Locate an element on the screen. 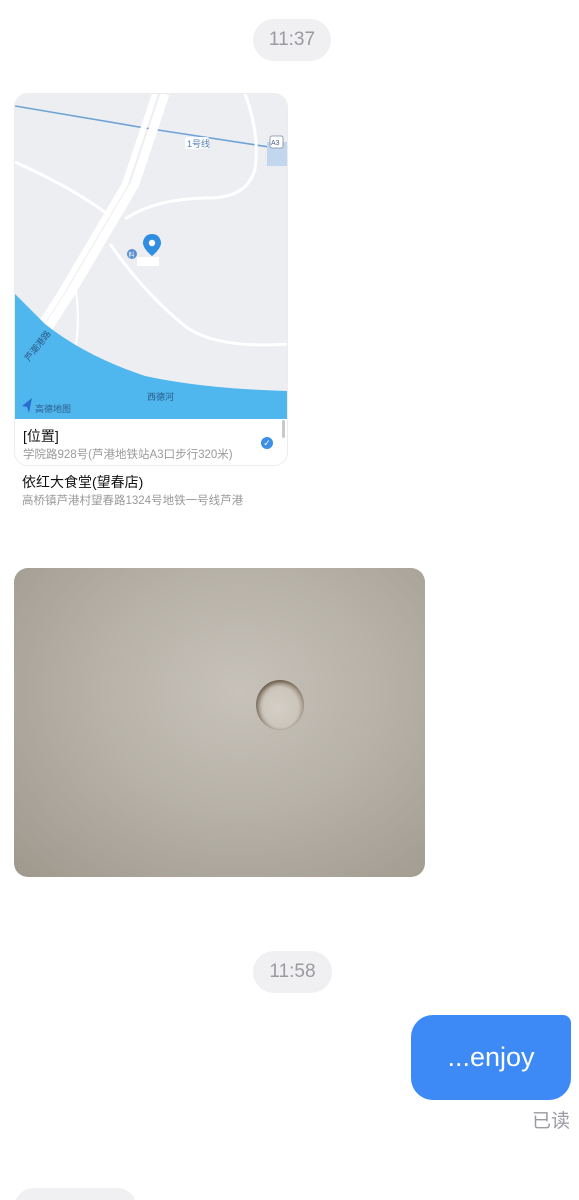 Image resolution: width=579 pixels, height=1200 pixels. place-address: 高桥镇芦港村望春路1324号地铁一号线芦港 is located at coordinates (133, 501).